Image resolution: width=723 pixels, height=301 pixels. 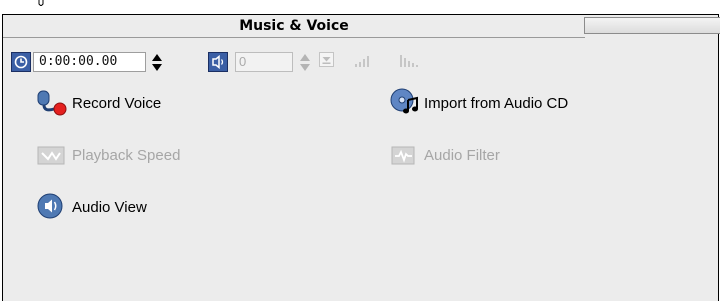 What do you see at coordinates (294, 26) in the screenshot?
I see `panel-title: Music & Voice` at bounding box center [294, 26].